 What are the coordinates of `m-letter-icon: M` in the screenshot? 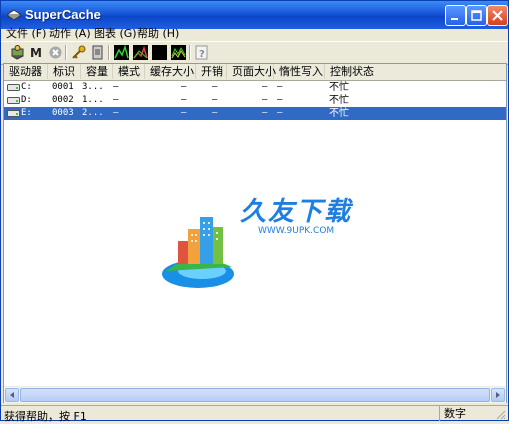 It's located at (36, 53).